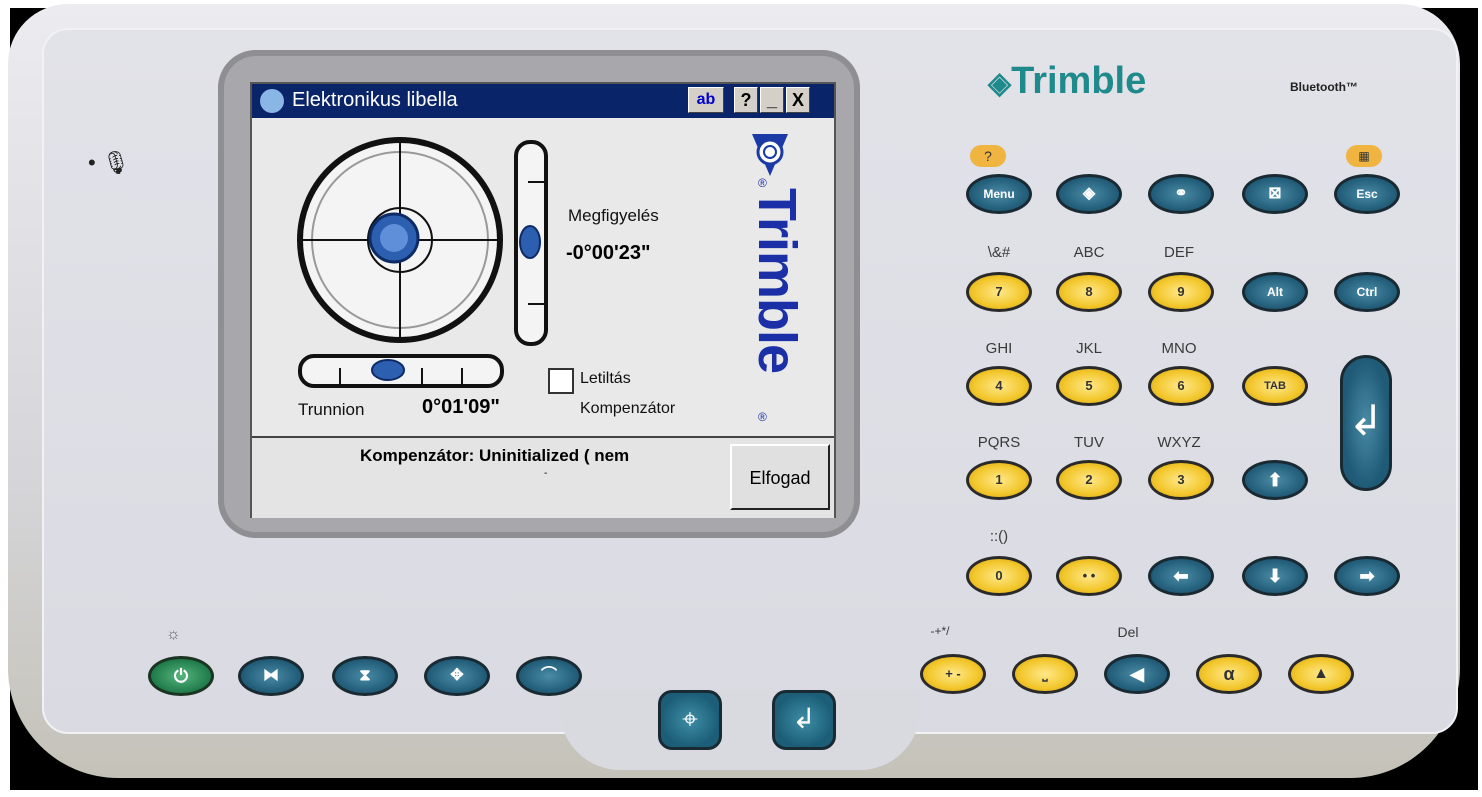 The height and width of the screenshot is (797, 1482). I want to click on vertical-level, so click(531, 243).